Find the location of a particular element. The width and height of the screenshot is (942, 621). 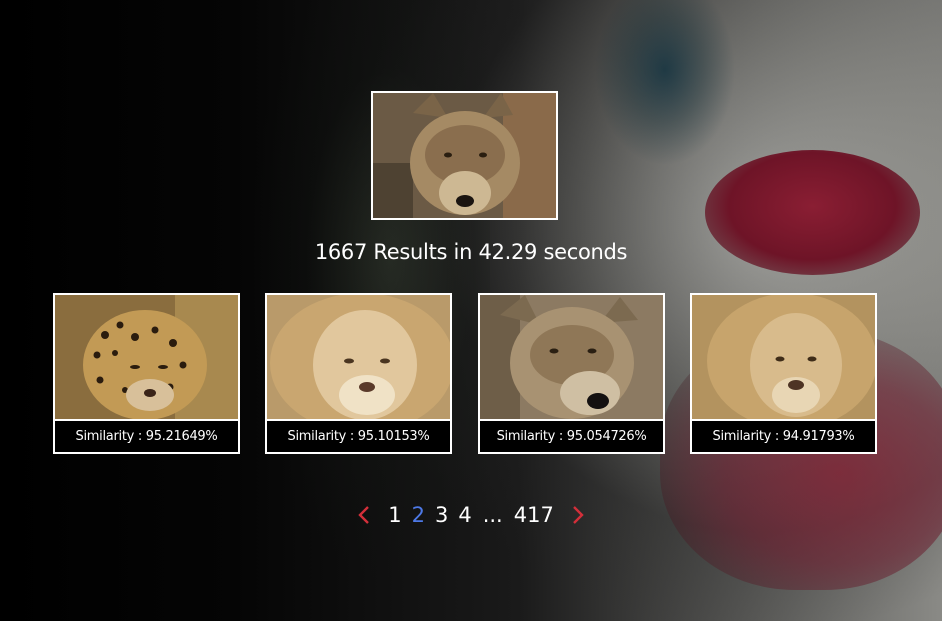

leopard-photo is located at coordinates (146, 357).